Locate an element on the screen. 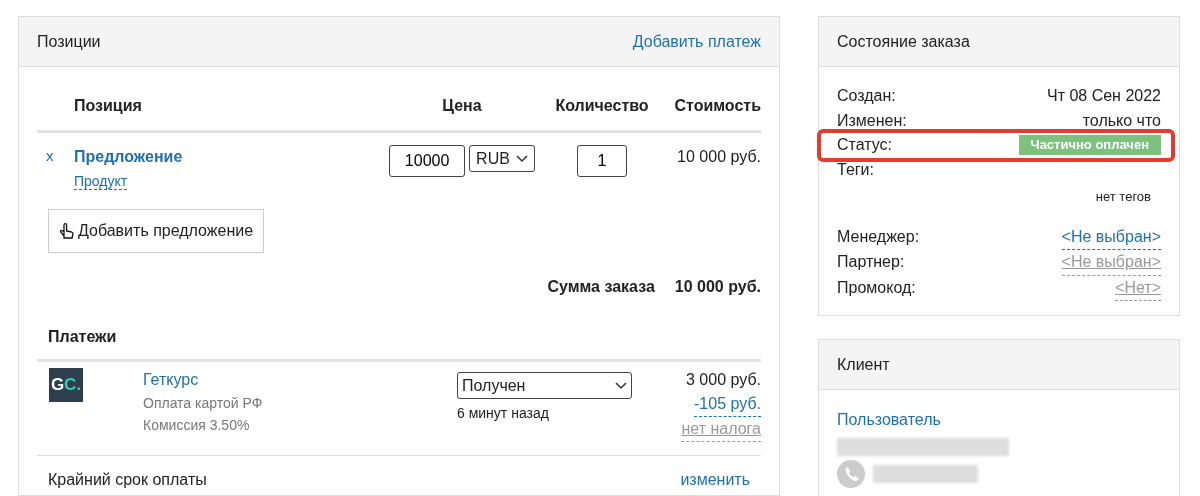 Image resolution: width=1200 pixels, height=496 pixels. field-value: Чт 08 Сен 2022 is located at coordinates (1104, 96).